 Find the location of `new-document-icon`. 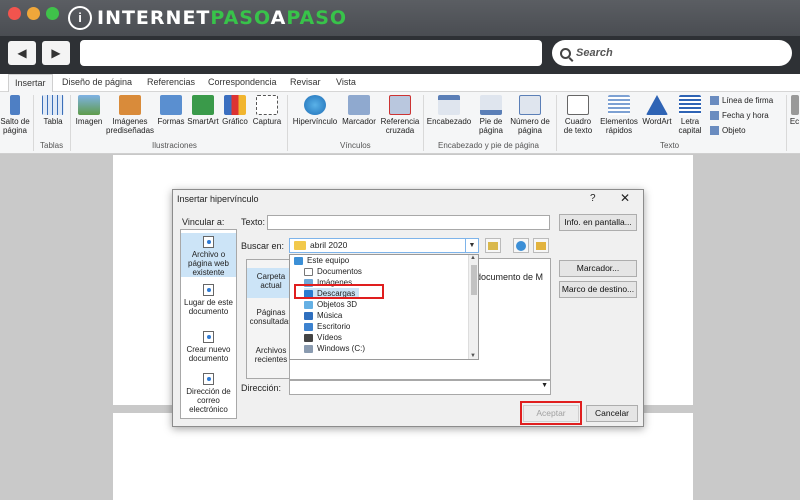

new-document-icon is located at coordinates (208, 337).